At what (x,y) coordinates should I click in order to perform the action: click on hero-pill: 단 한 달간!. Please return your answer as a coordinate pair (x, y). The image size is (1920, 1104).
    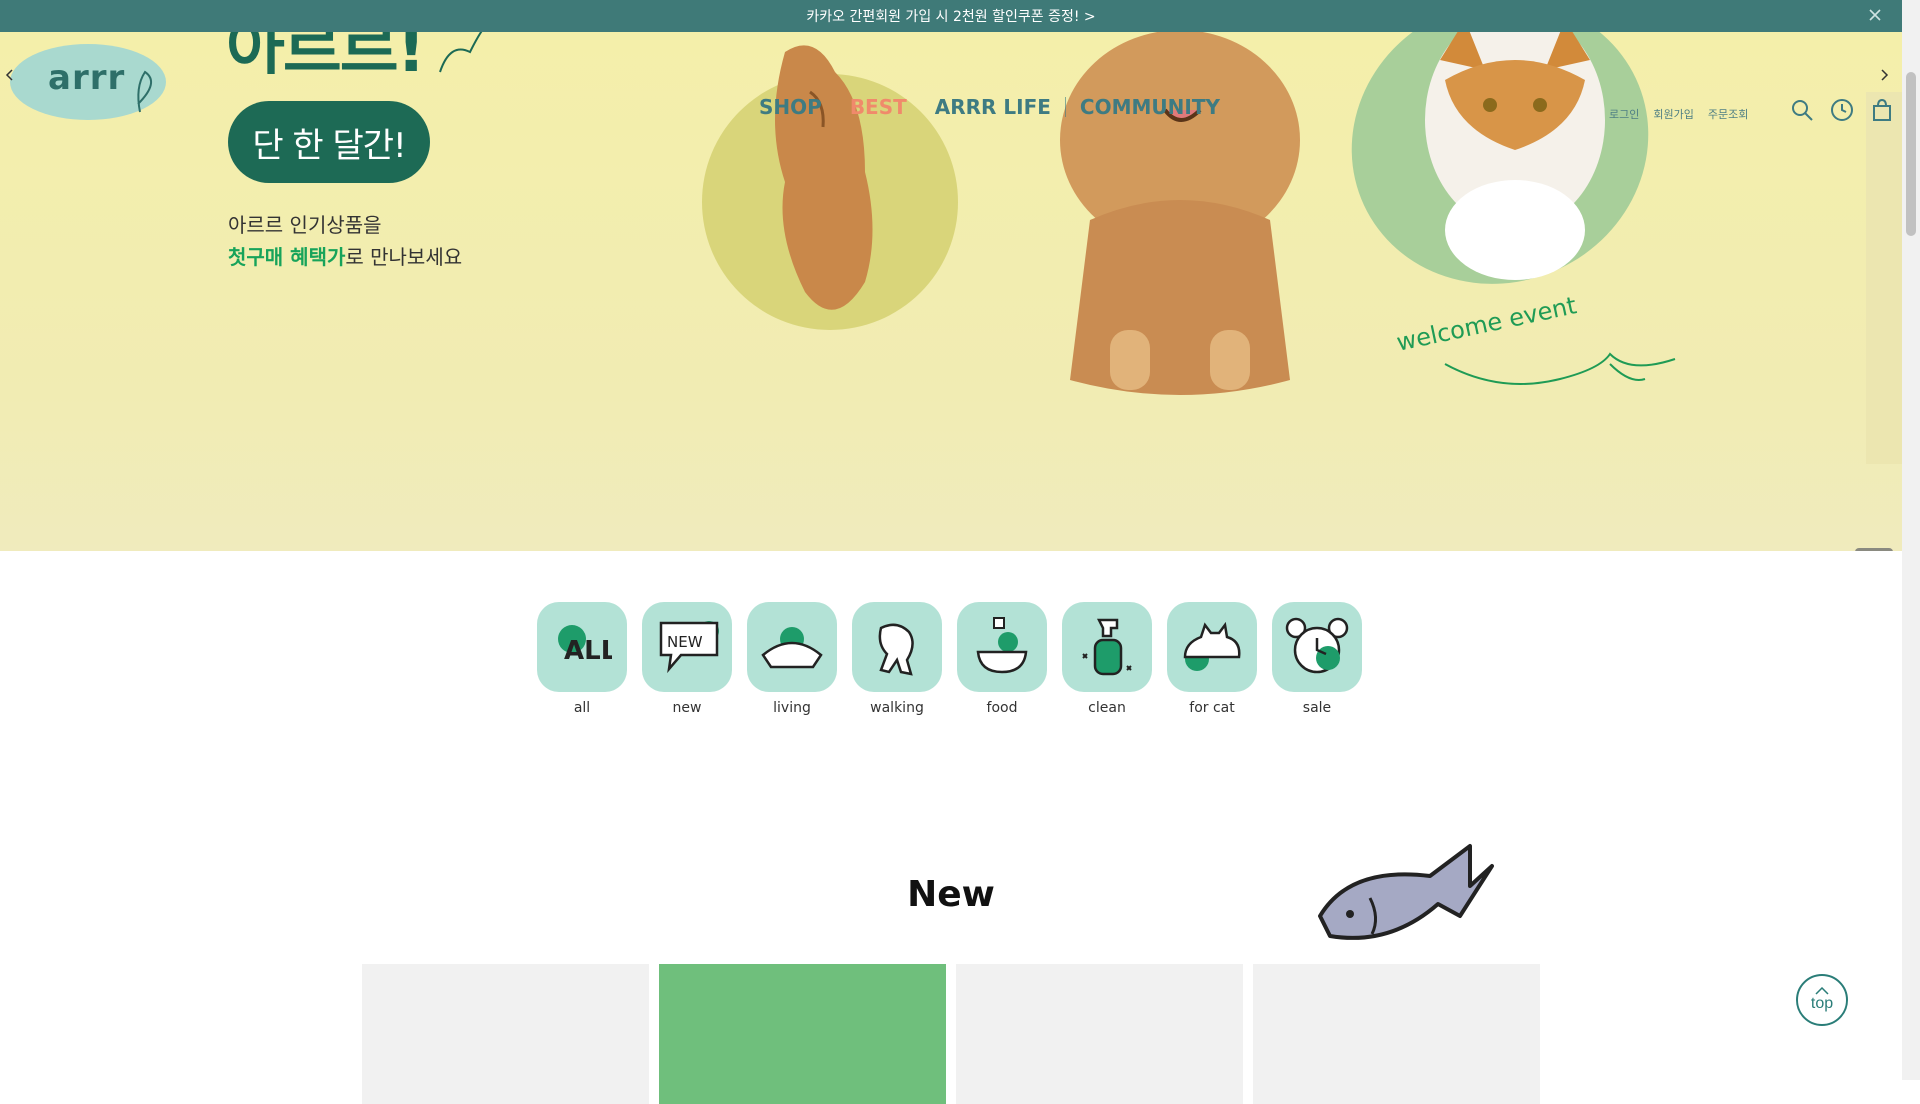
    Looking at the image, I should click on (329, 142).